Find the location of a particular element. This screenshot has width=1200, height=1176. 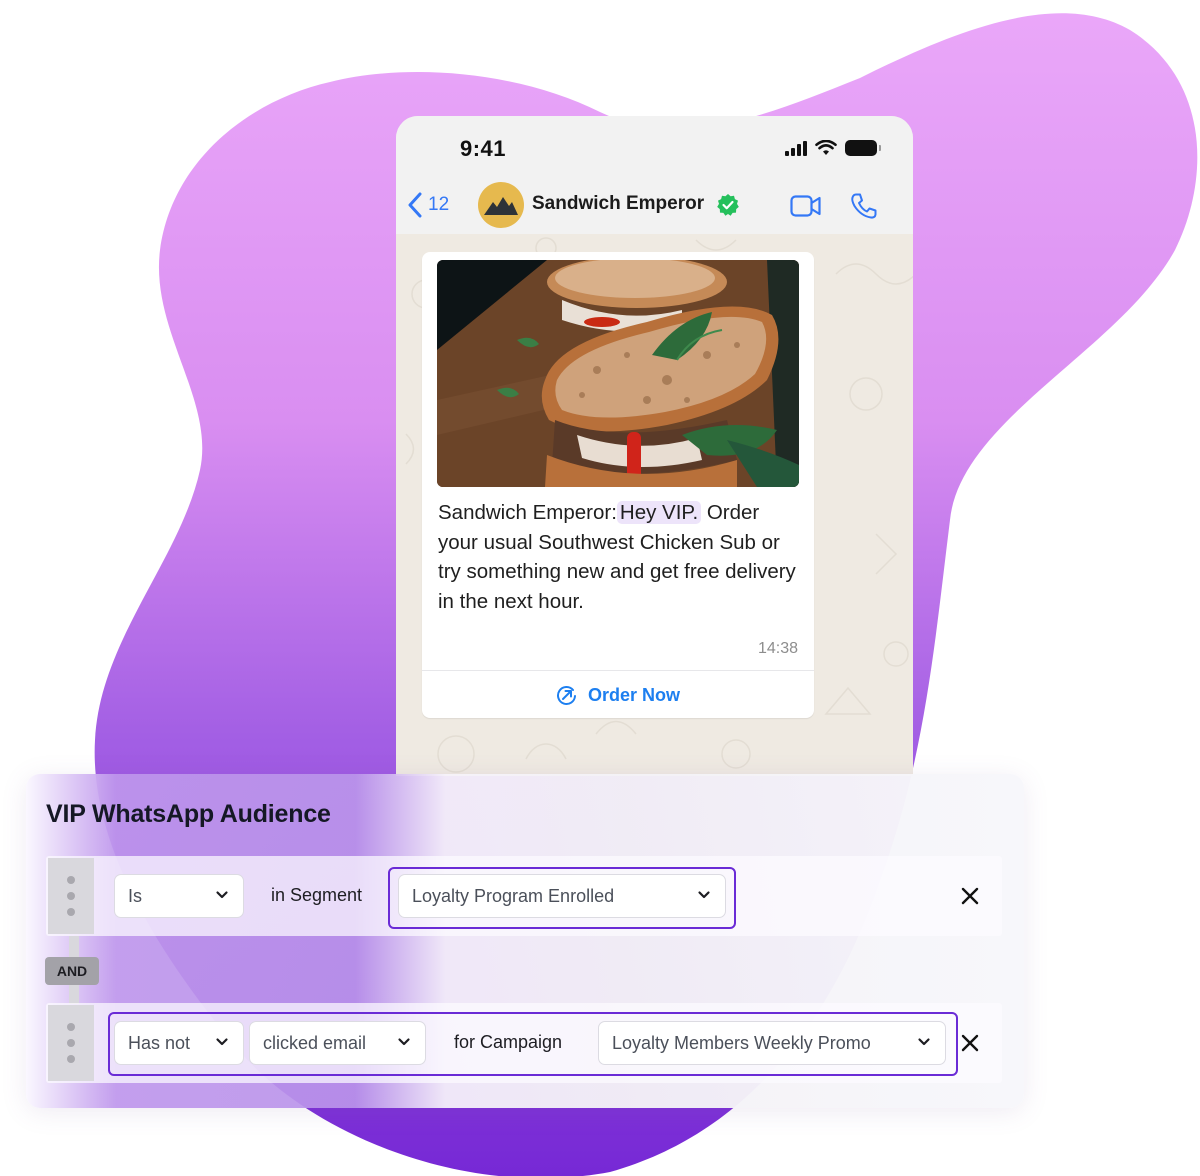

phone-header: 9:41 12 Sandwich Emperor is located at coordinates (654, 175).